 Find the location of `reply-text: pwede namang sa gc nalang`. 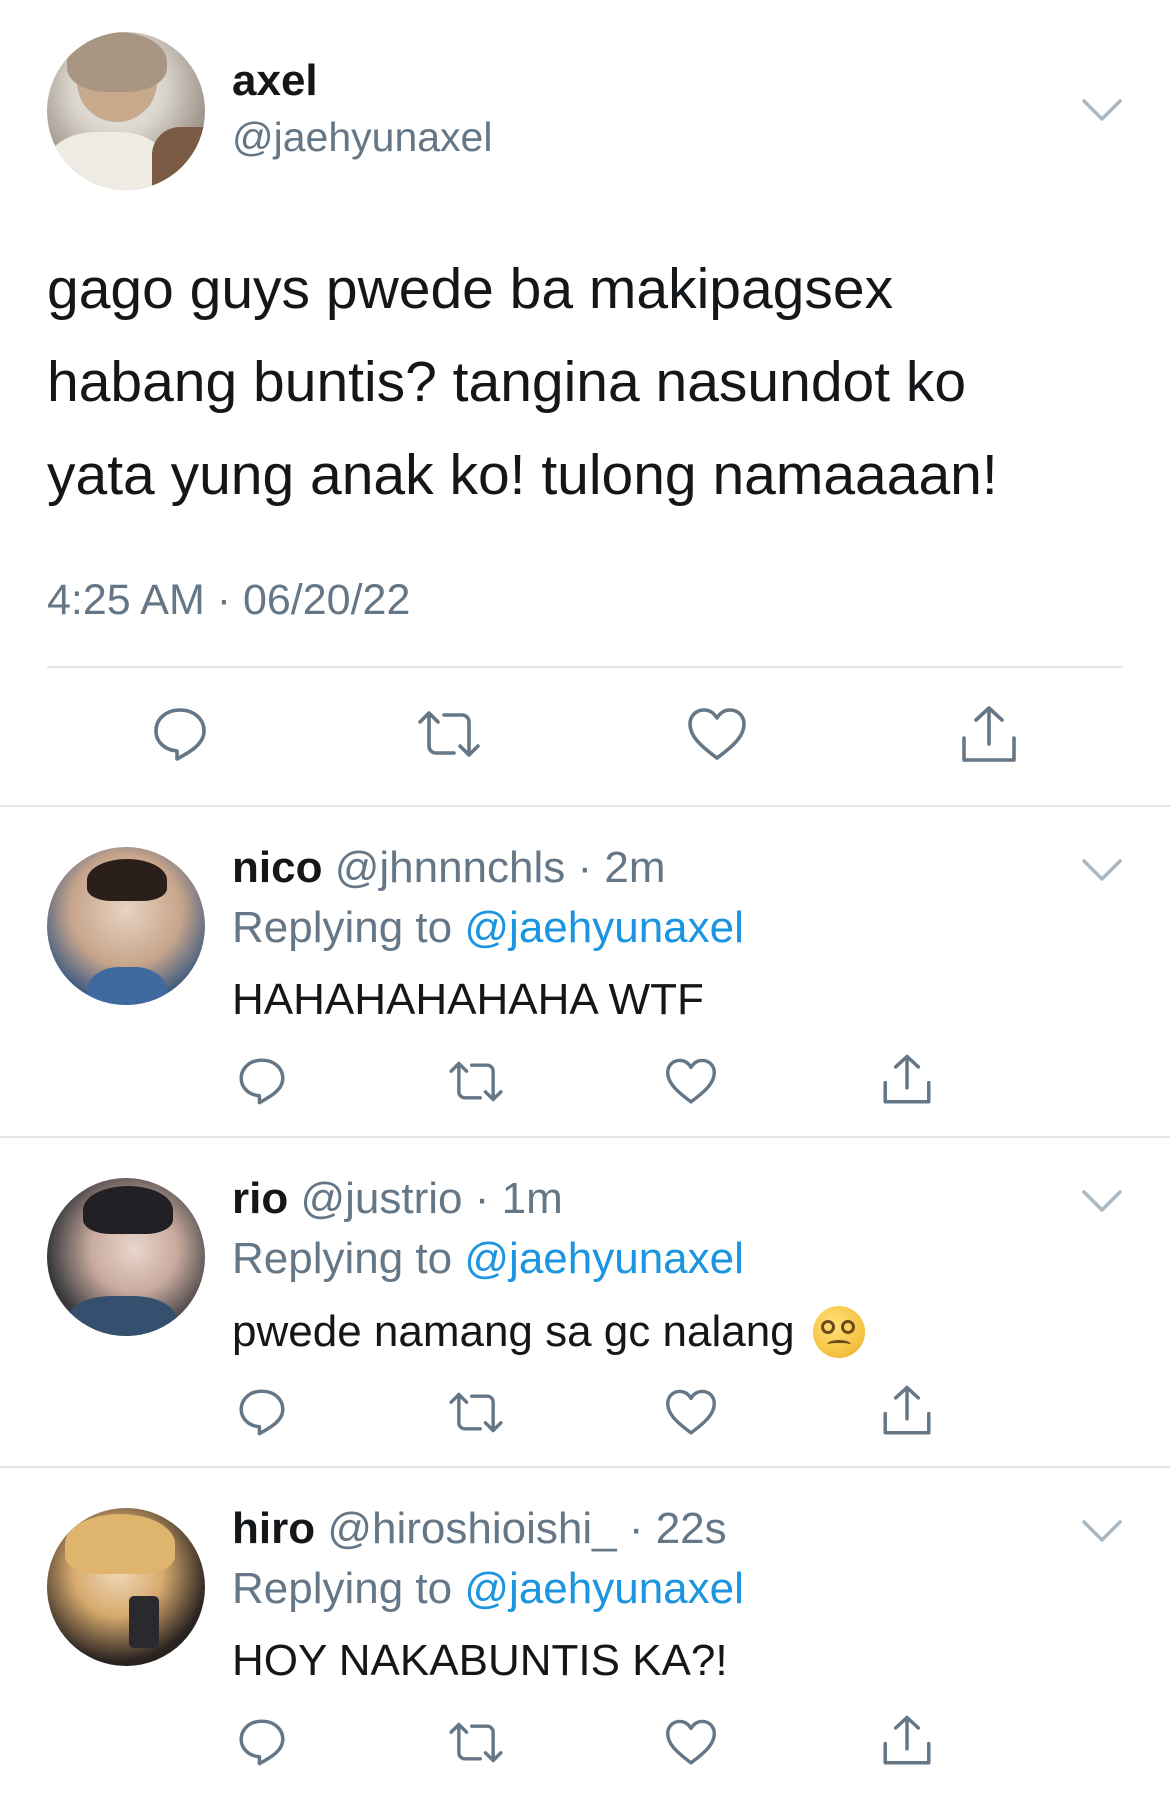

reply-text: pwede namang sa gc nalang is located at coordinates (513, 1331).